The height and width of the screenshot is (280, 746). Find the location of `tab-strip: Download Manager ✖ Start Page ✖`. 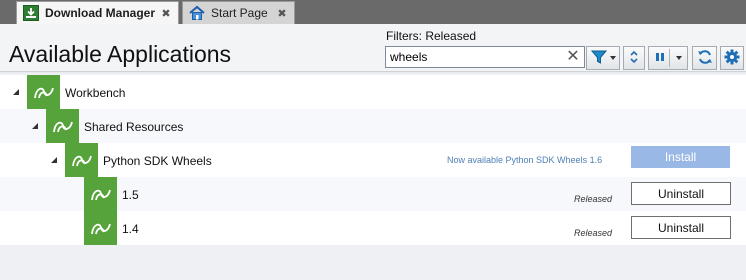

tab-strip: Download Manager ✖ Start Page ✖ is located at coordinates (373, 12).